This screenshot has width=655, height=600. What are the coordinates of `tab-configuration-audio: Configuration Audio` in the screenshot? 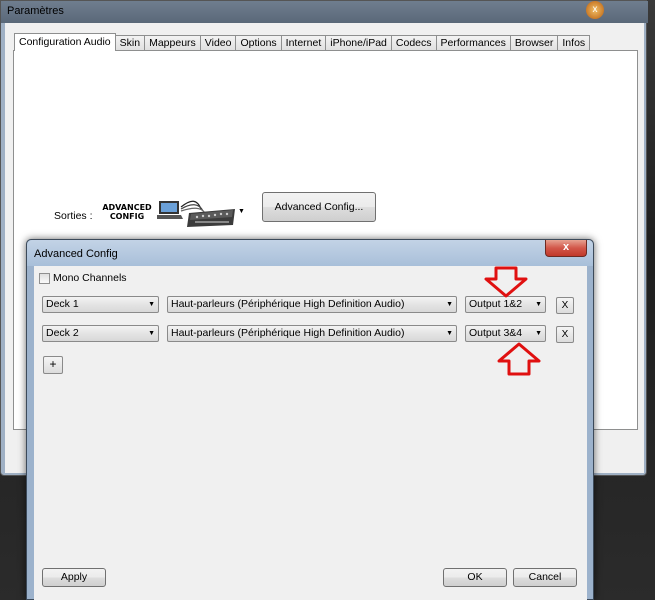 It's located at (65, 42).